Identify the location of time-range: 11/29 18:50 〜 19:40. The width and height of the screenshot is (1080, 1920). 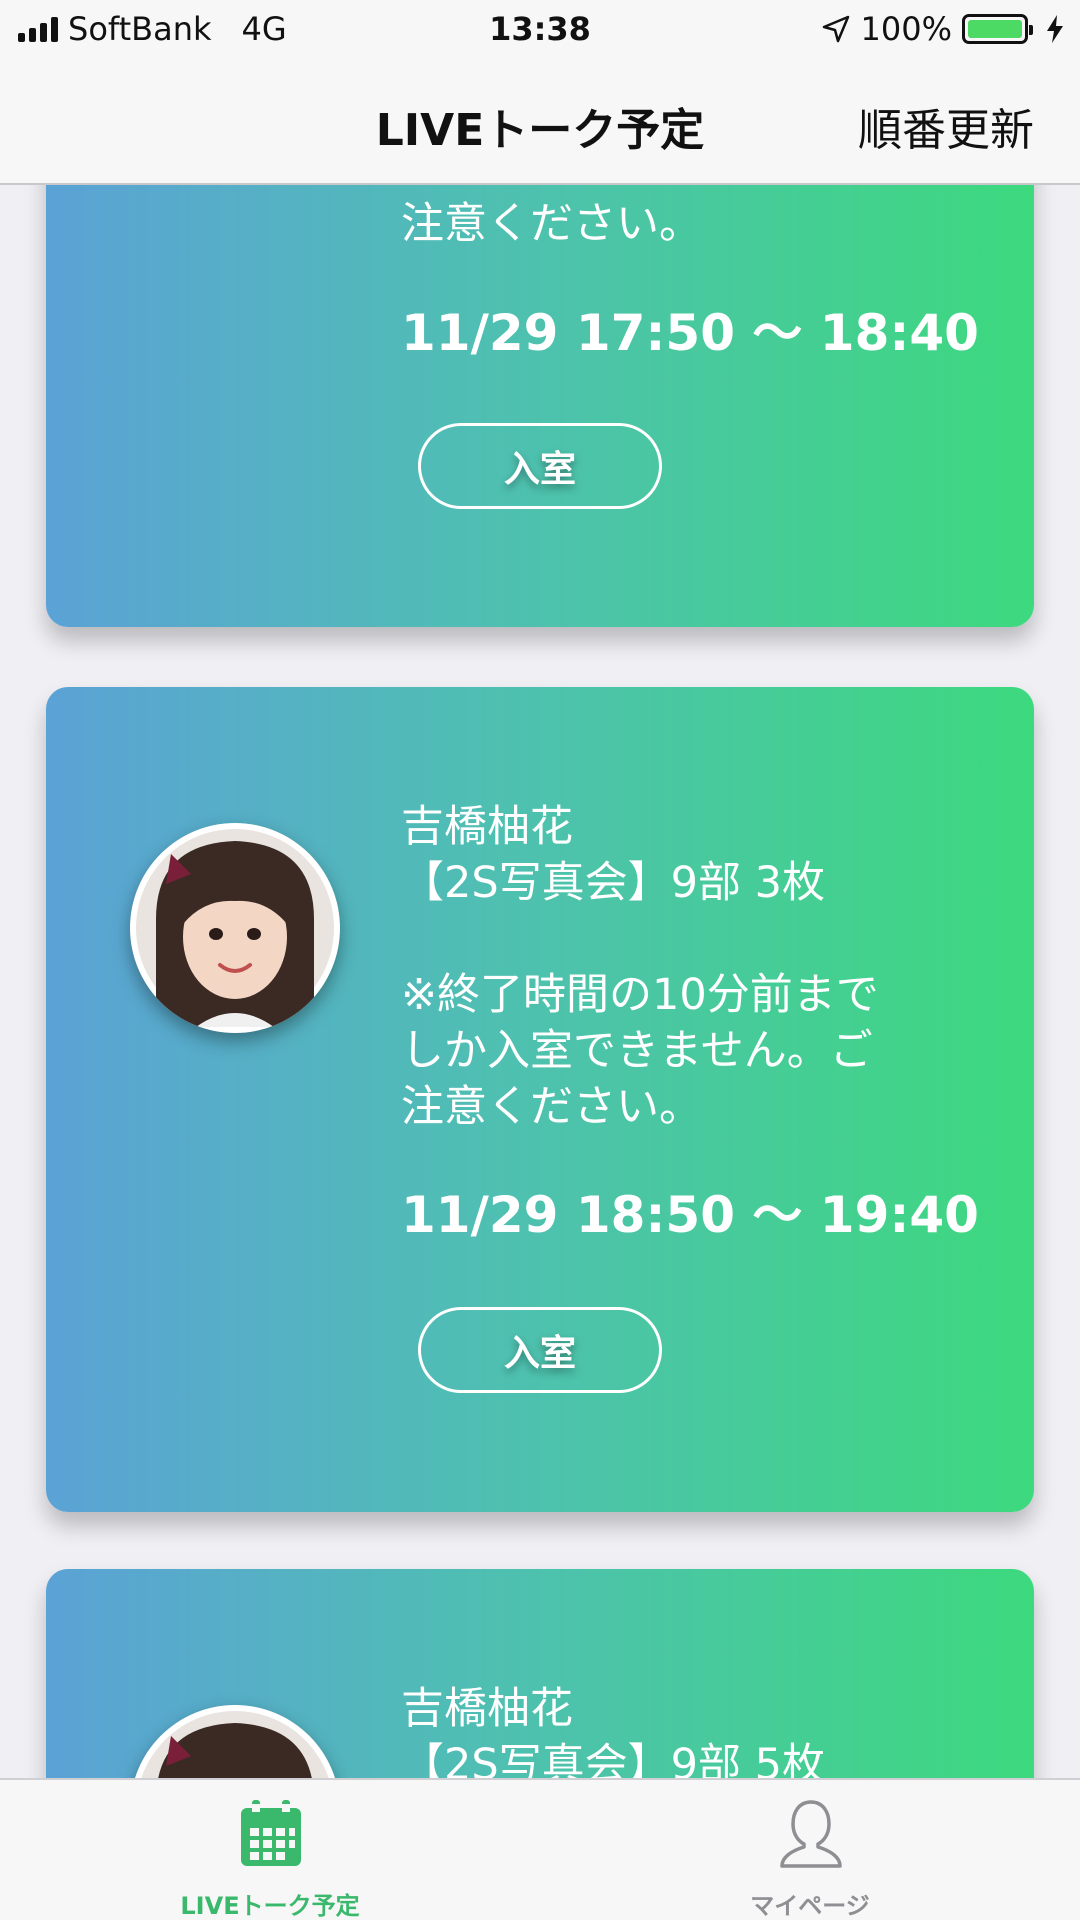
(690, 1215).